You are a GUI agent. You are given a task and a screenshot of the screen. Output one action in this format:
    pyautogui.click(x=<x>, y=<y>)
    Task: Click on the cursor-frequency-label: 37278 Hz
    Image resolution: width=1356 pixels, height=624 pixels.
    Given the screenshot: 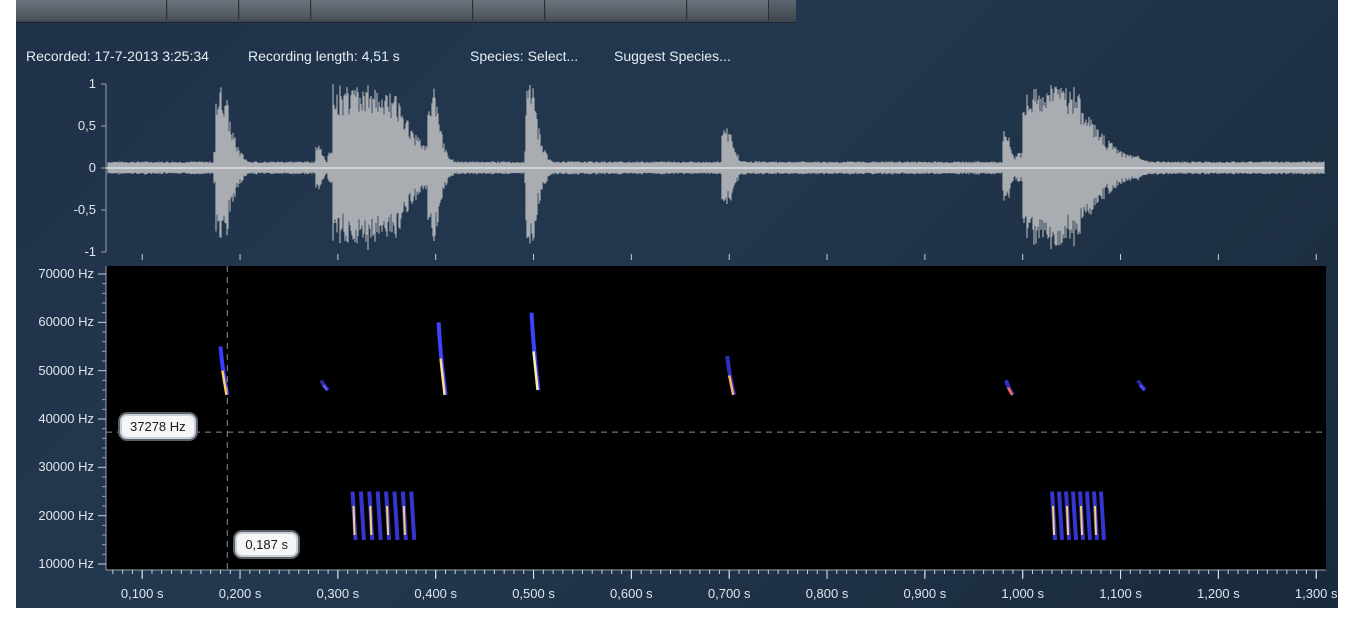 What is the action you would take?
    pyautogui.click(x=158, y=427)
    